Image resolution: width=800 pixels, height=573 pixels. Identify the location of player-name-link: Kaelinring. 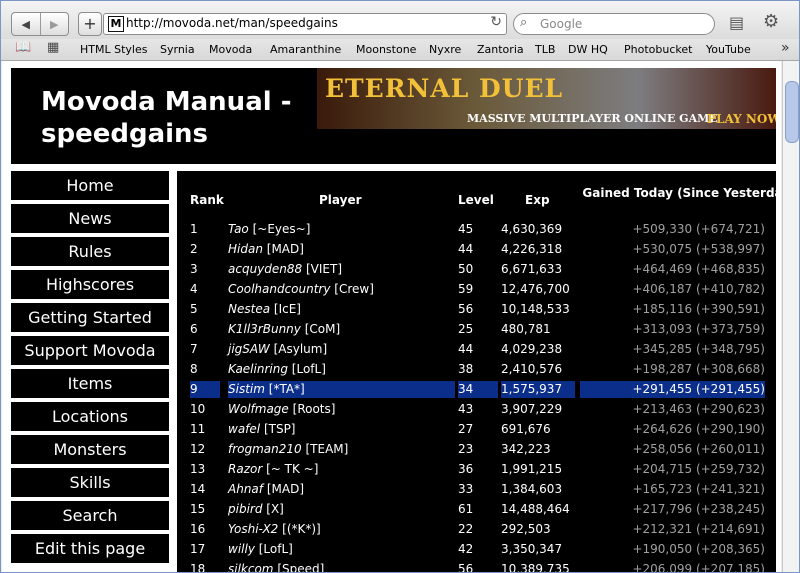
(258, 369).